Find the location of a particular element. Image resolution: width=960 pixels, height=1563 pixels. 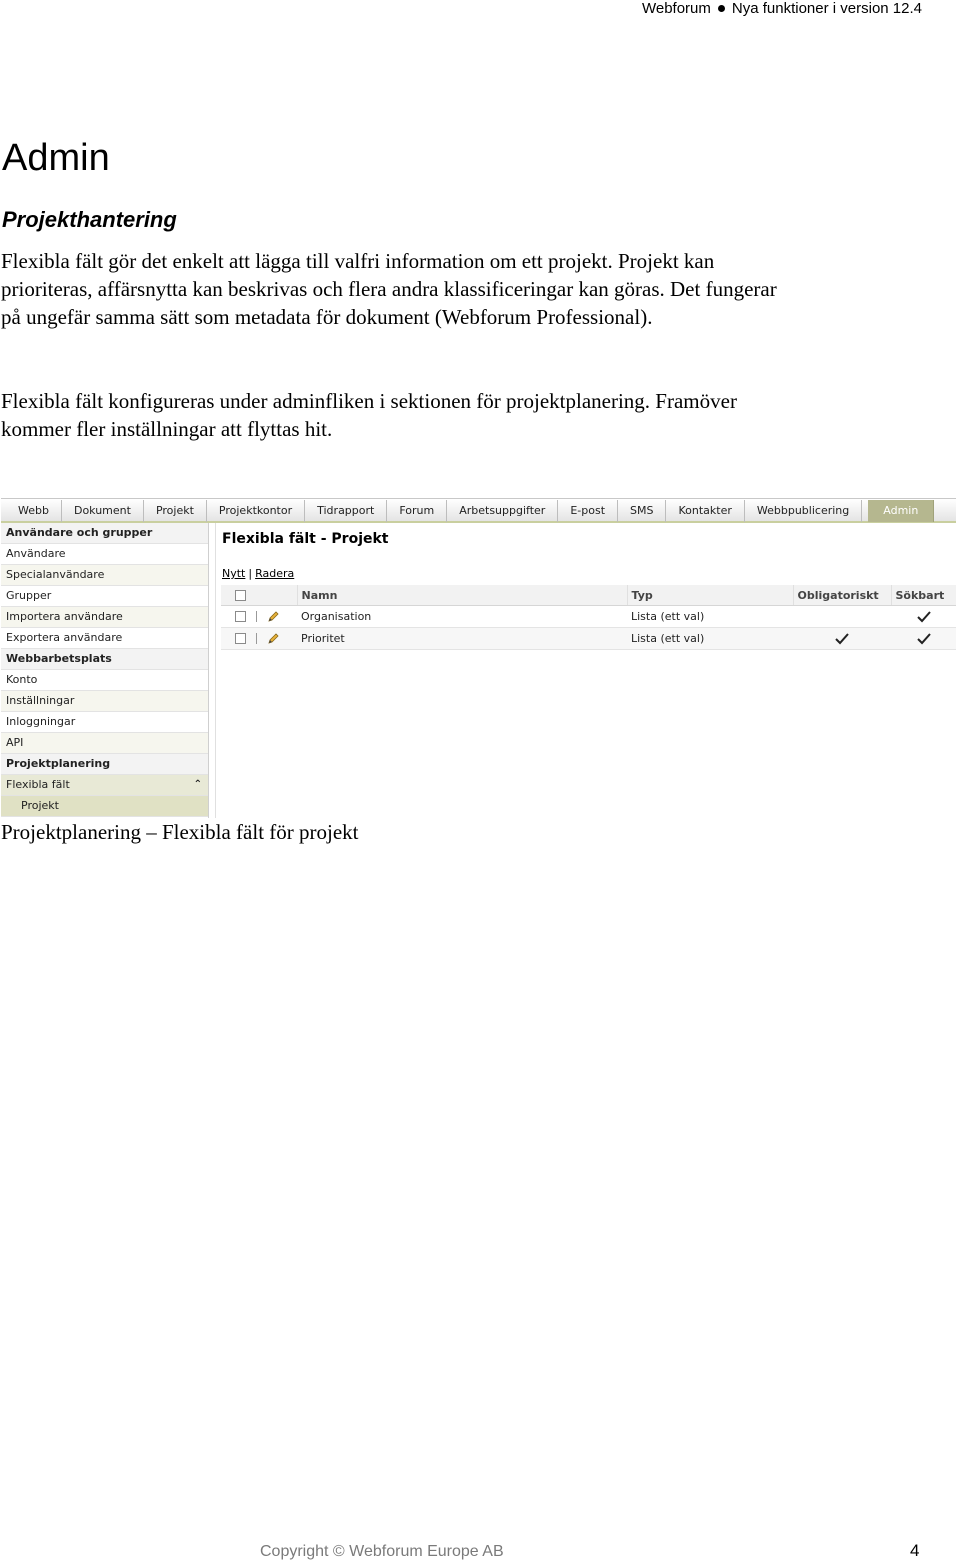

tab-sms: SMS is located at coordinates (642, 511).